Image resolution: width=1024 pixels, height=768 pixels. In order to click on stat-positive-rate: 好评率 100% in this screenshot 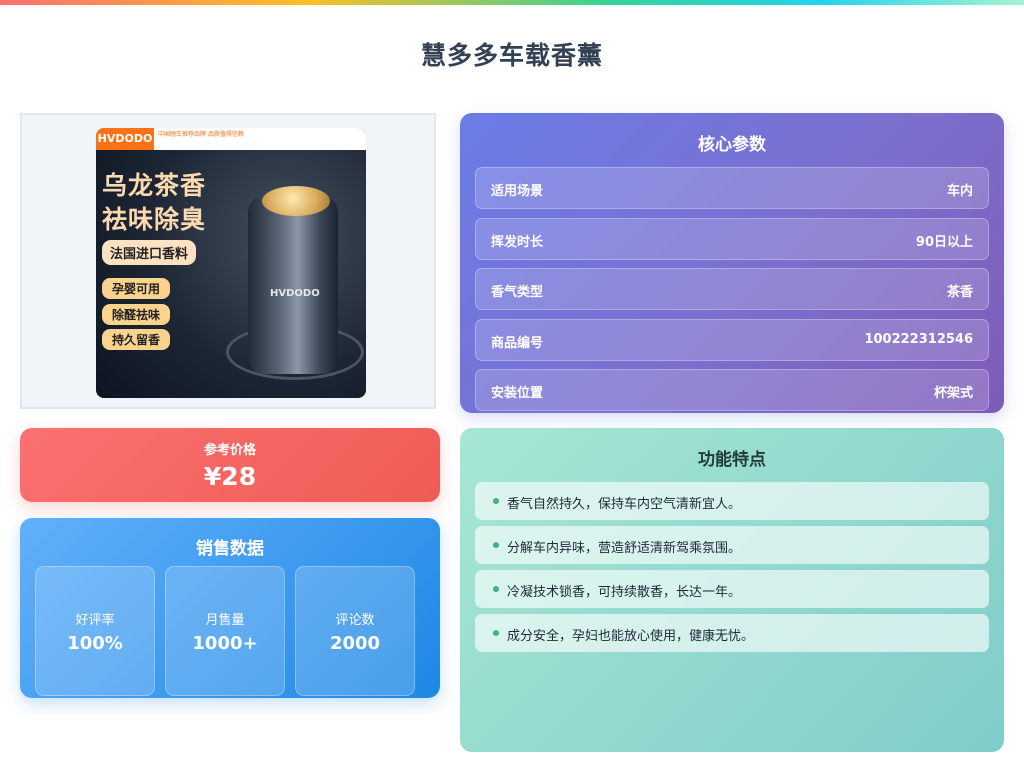, I will do `click(95, 631)`.